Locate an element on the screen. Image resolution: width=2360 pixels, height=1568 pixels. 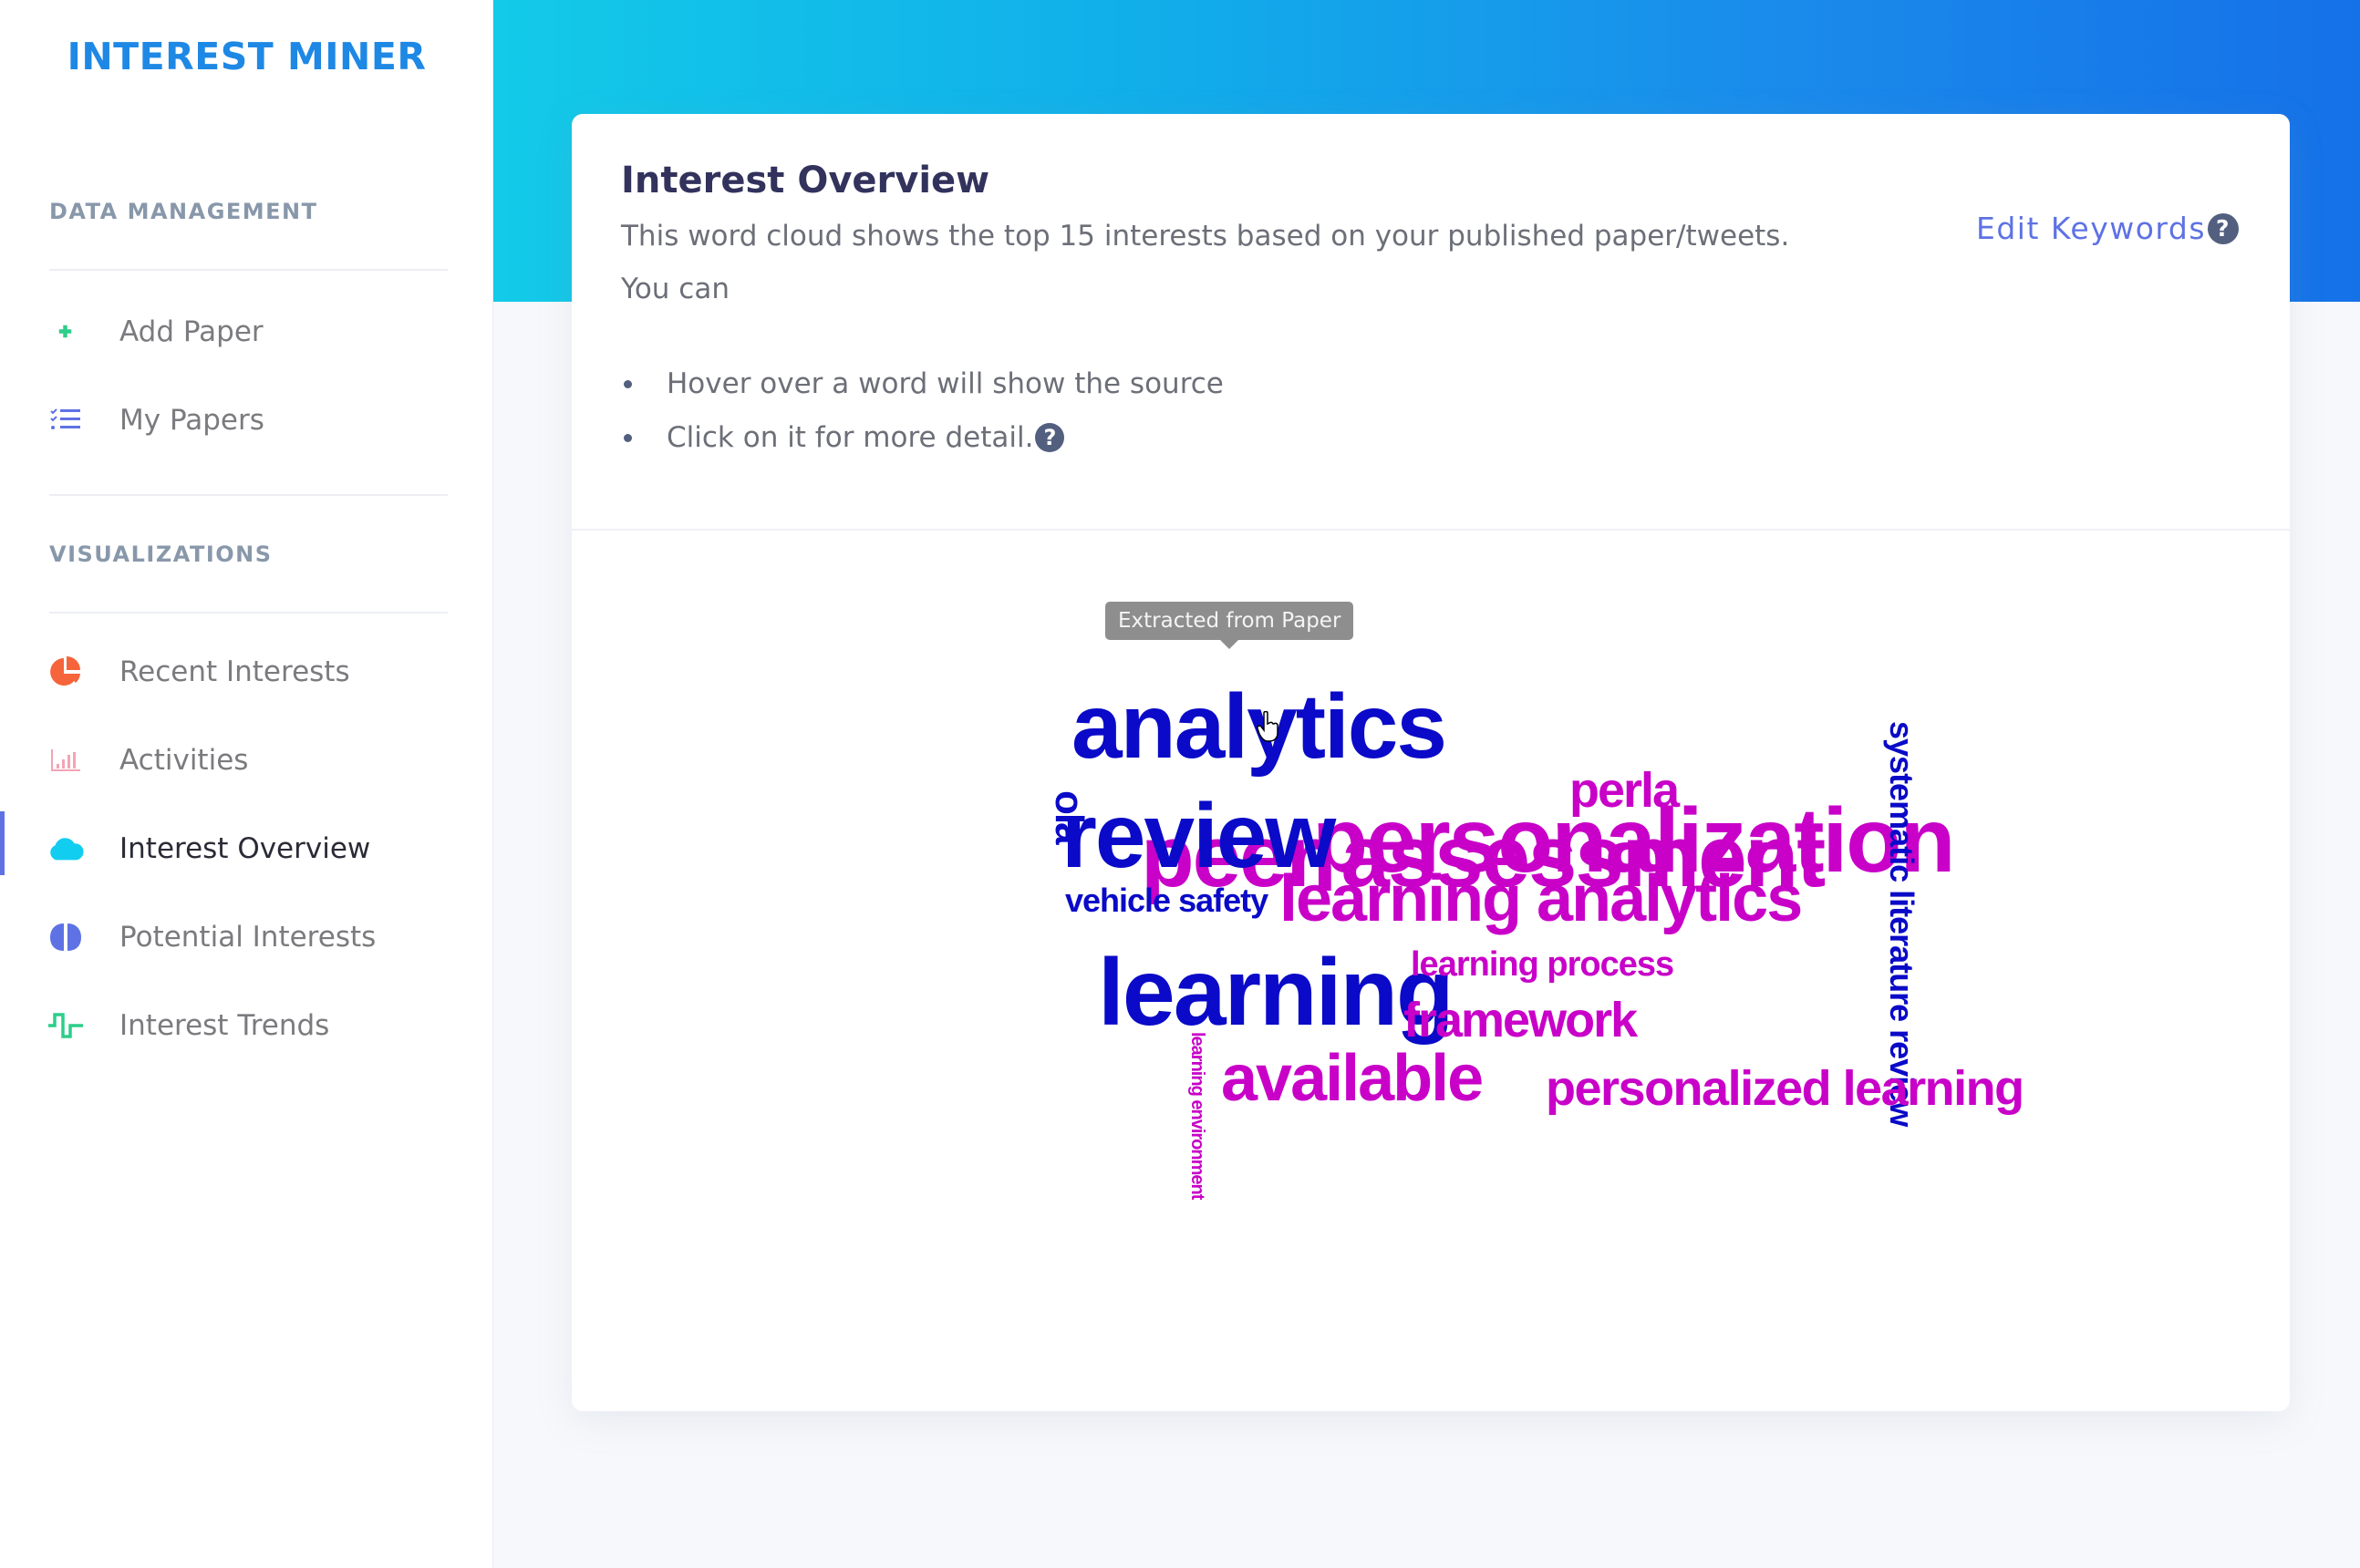
word-tooltip: Extracted from Paper is located at coordinates (1229, 625).